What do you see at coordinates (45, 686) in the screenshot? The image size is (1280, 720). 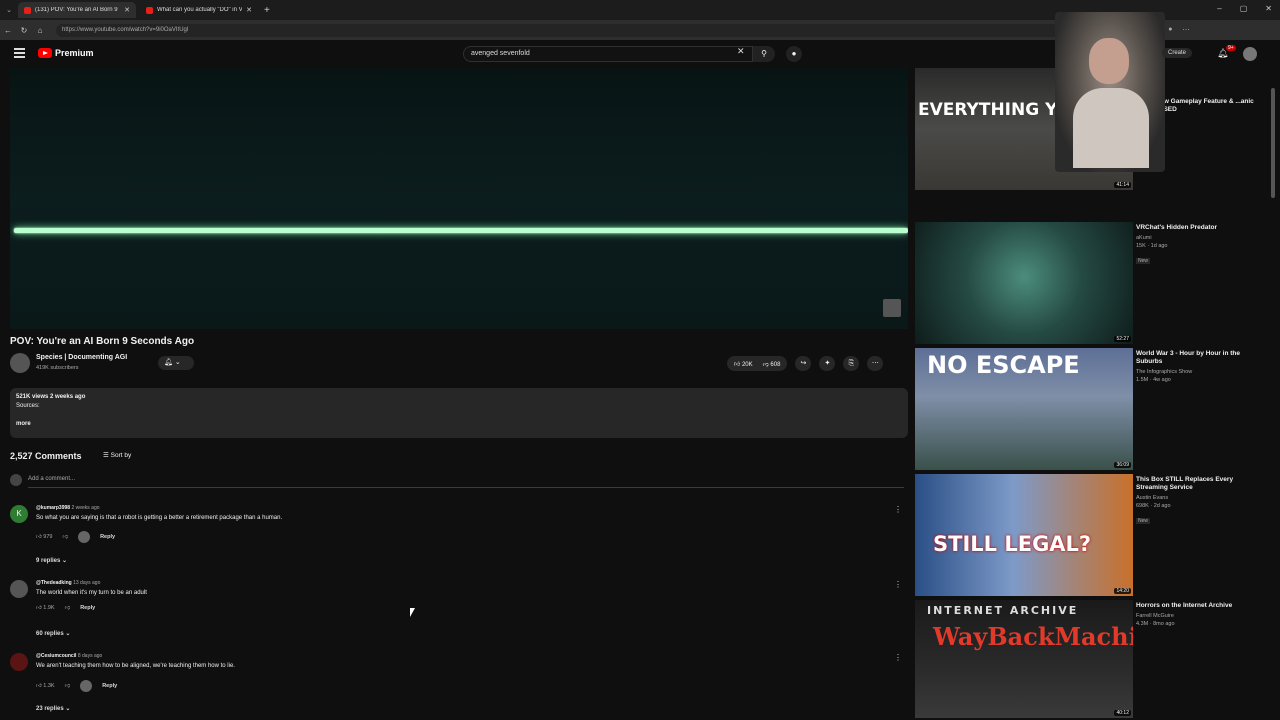 I see `comment-like-button: 👍︎ 1.3K` at bounding box center [45, 686].